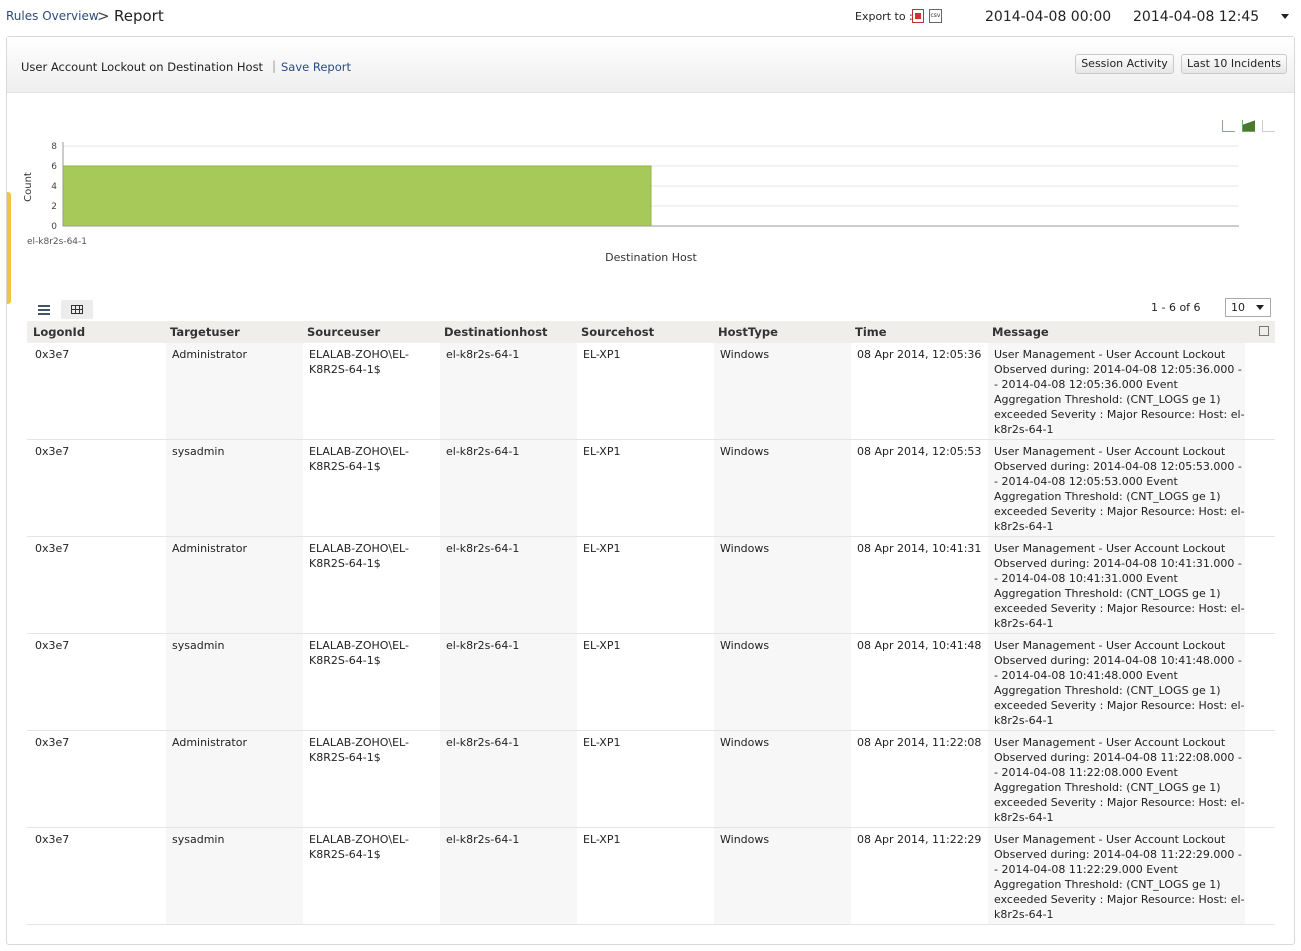 The width and height of the screenshot is (1301, 951). What do you see at coordinates (918, 16) in the screenshot?
I see `pdf-icon` at bounding box center [918, 16].